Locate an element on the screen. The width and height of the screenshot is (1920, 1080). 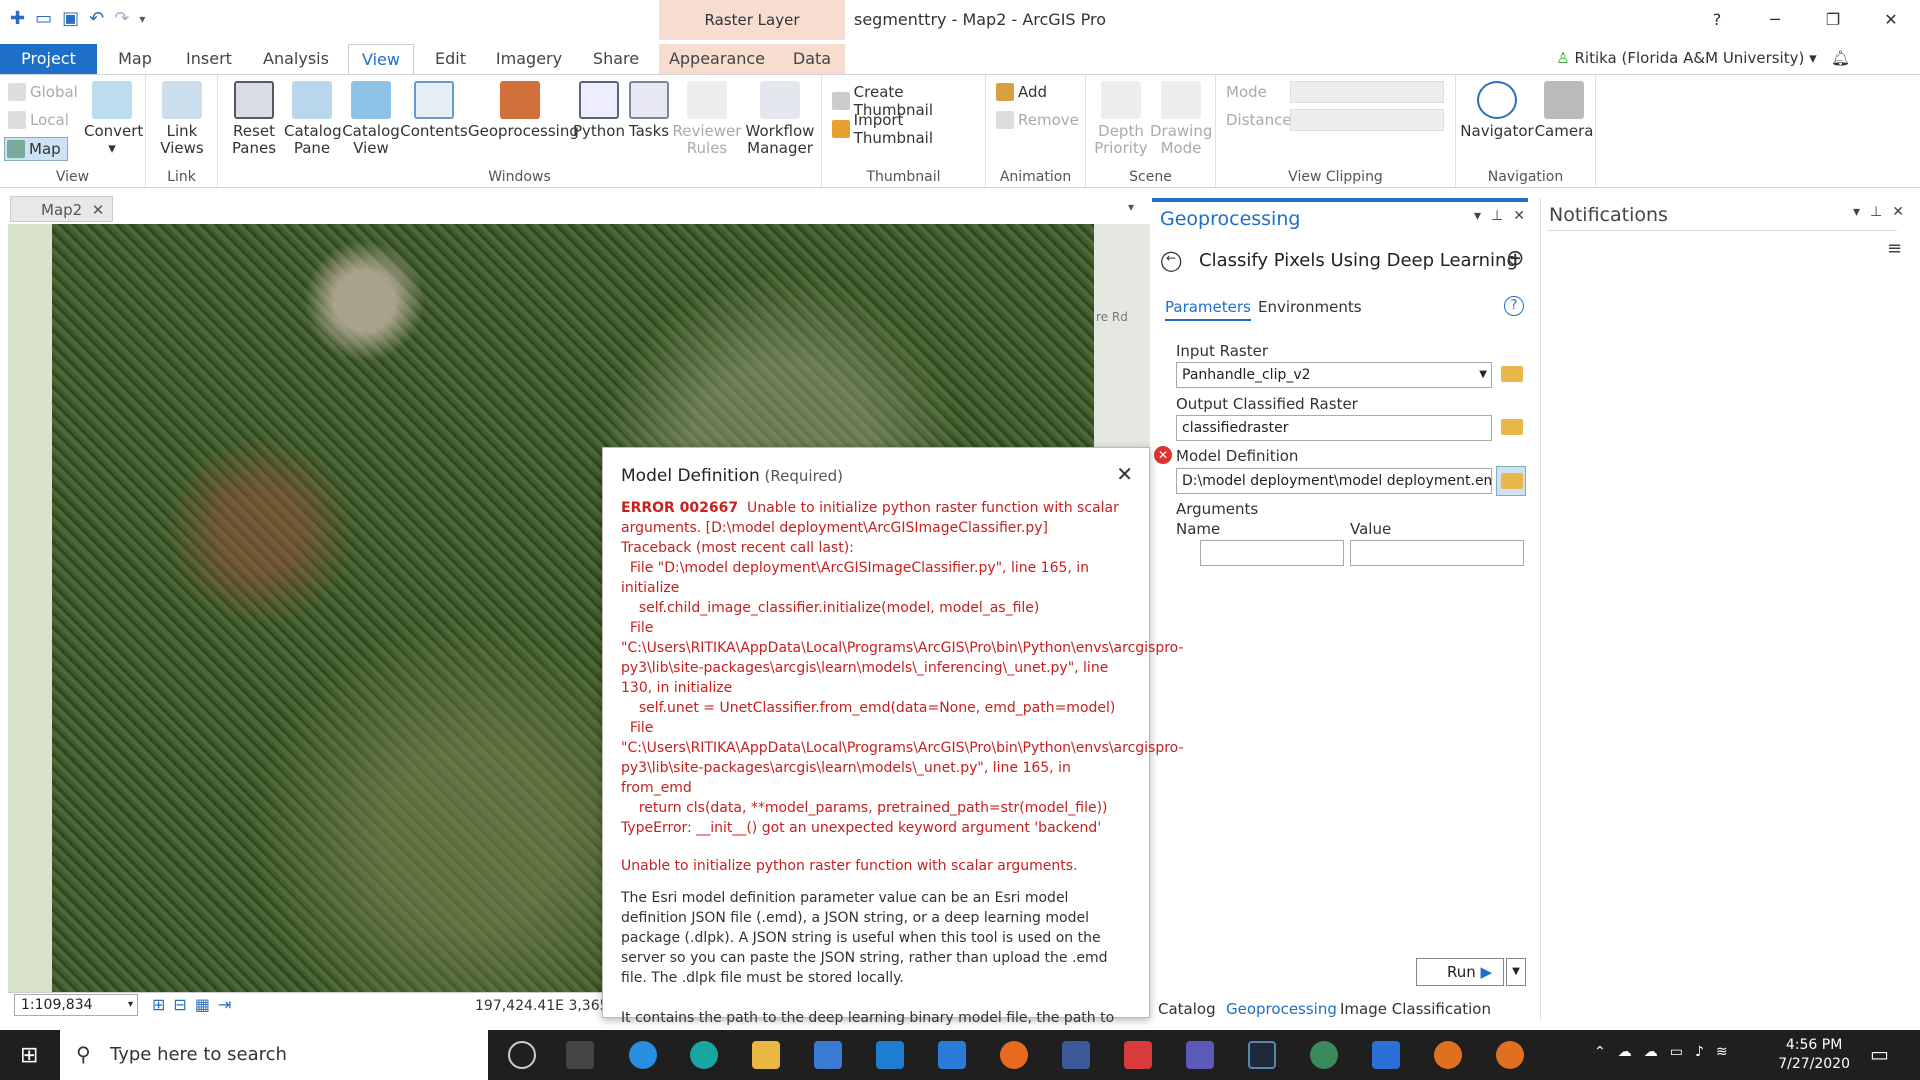
link-views-button: Link Views is located at coordinates (182, 119).